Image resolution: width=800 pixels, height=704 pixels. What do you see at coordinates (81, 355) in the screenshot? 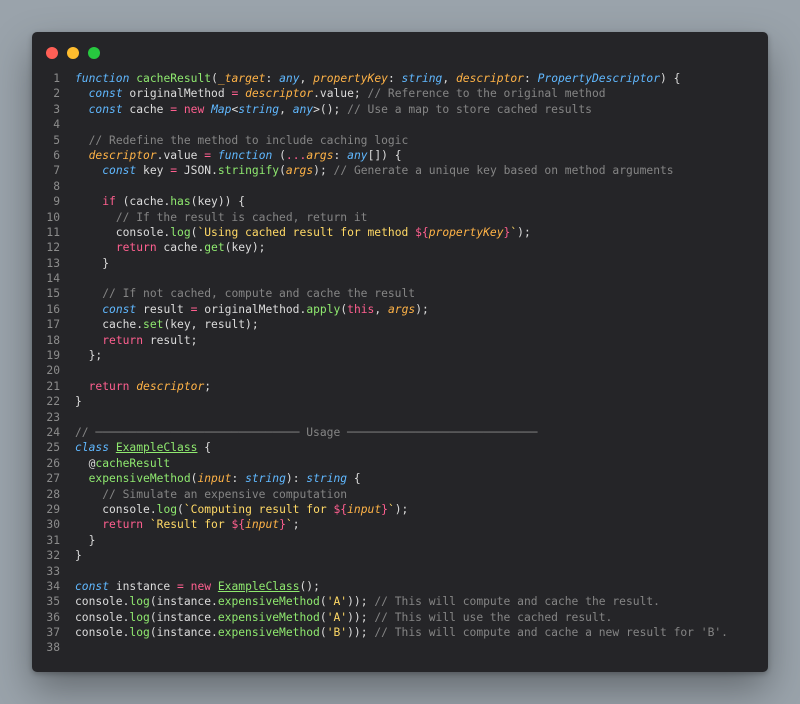
I see `code-text: };` at bounding box center [81, 355].